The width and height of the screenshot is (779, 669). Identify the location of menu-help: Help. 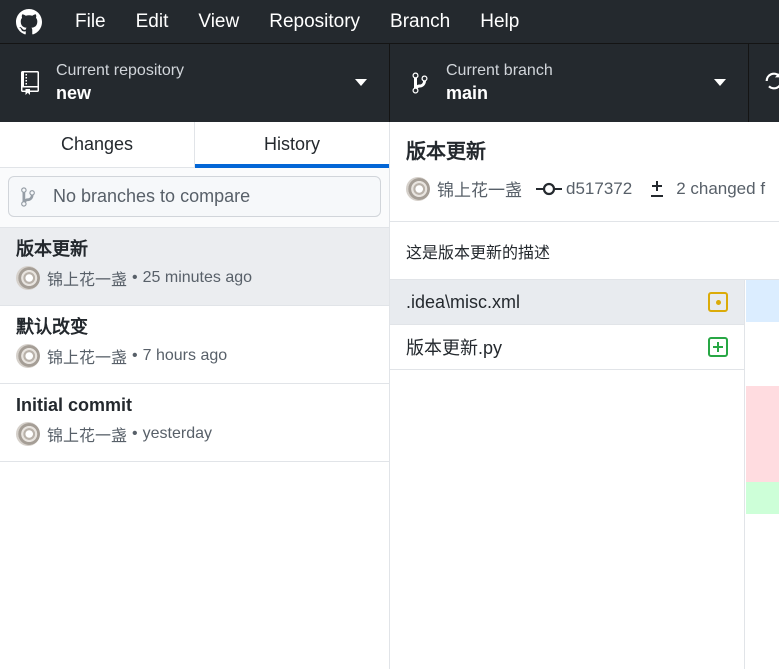
(499, 21).